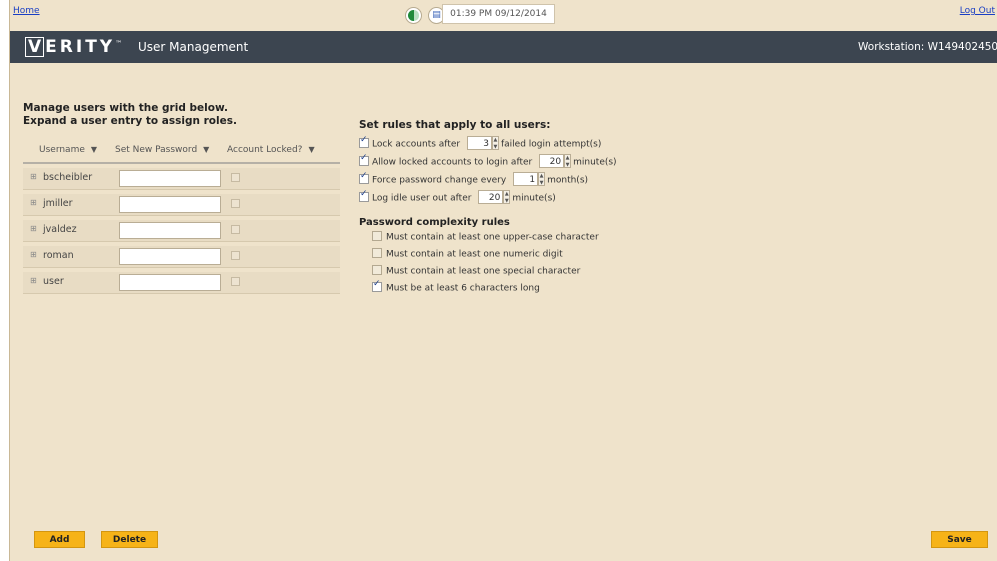  Describe the element at coordinates (413, 15) in the screenshot. I see `connection-status-icon` at that location.